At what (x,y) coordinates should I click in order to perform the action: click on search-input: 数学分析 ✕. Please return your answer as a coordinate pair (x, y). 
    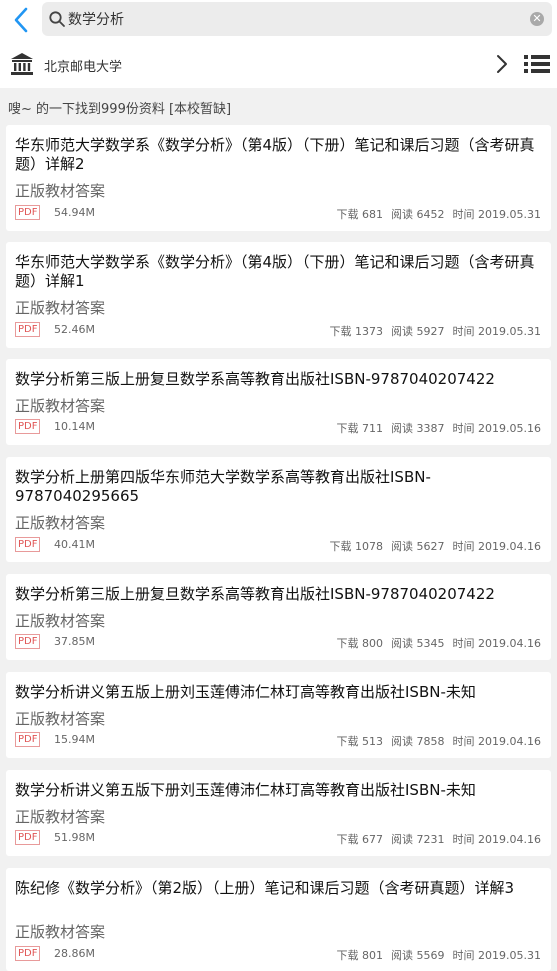
    Looking at the image, I should click on (297, 19).